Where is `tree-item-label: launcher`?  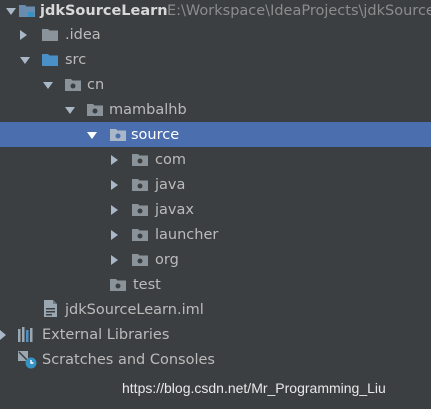 tree-item-label: launcher is located at coordinates (187, 234).